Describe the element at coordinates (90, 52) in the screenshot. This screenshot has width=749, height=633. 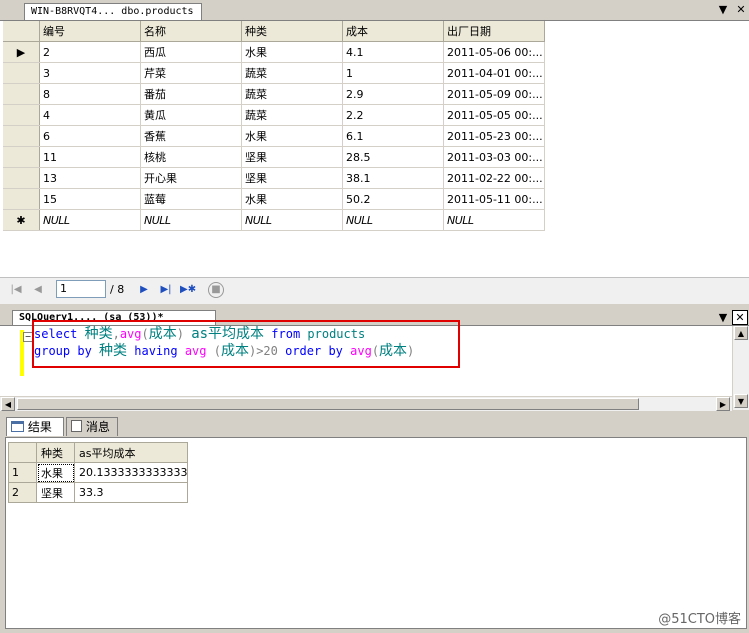
I see `table-cell: 2` at that location.